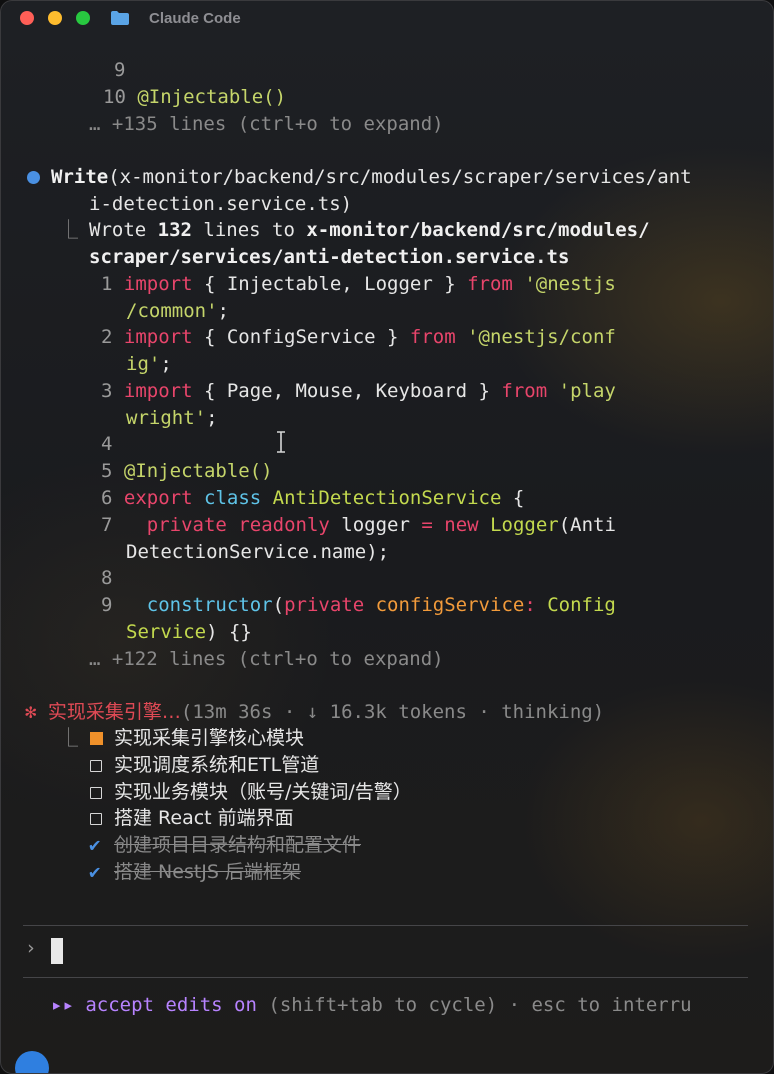 This screenshot has height=1074, width=774. I want to click on todo-item: 实现调度系统和ETL管道, so click(217, 765).